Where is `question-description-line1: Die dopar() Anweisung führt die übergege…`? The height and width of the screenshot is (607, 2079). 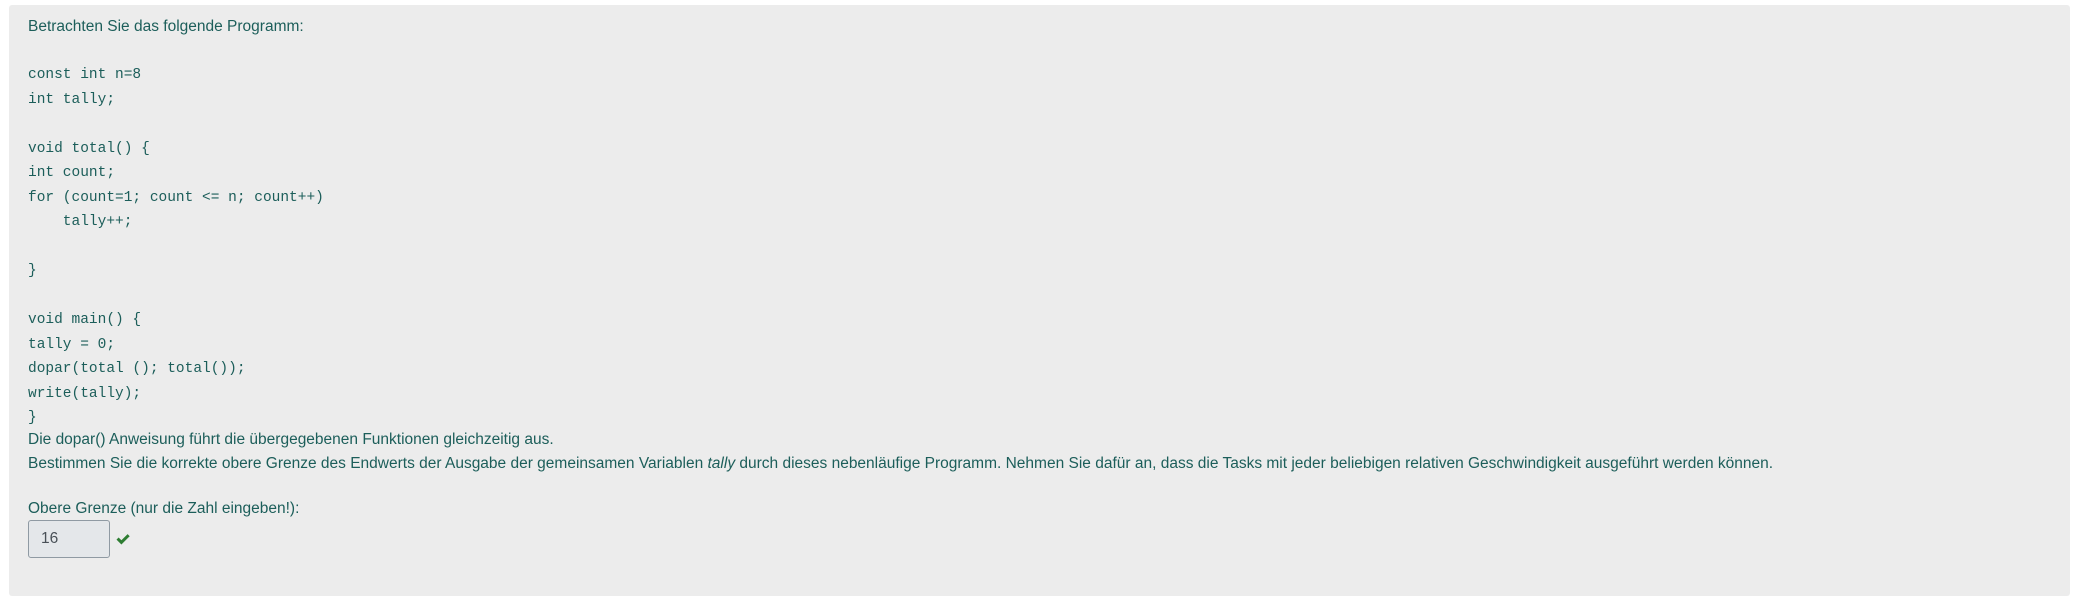 question-description-line1: Die dopar() Anweisung führt die übergege… is located at coordinates (291, 439).